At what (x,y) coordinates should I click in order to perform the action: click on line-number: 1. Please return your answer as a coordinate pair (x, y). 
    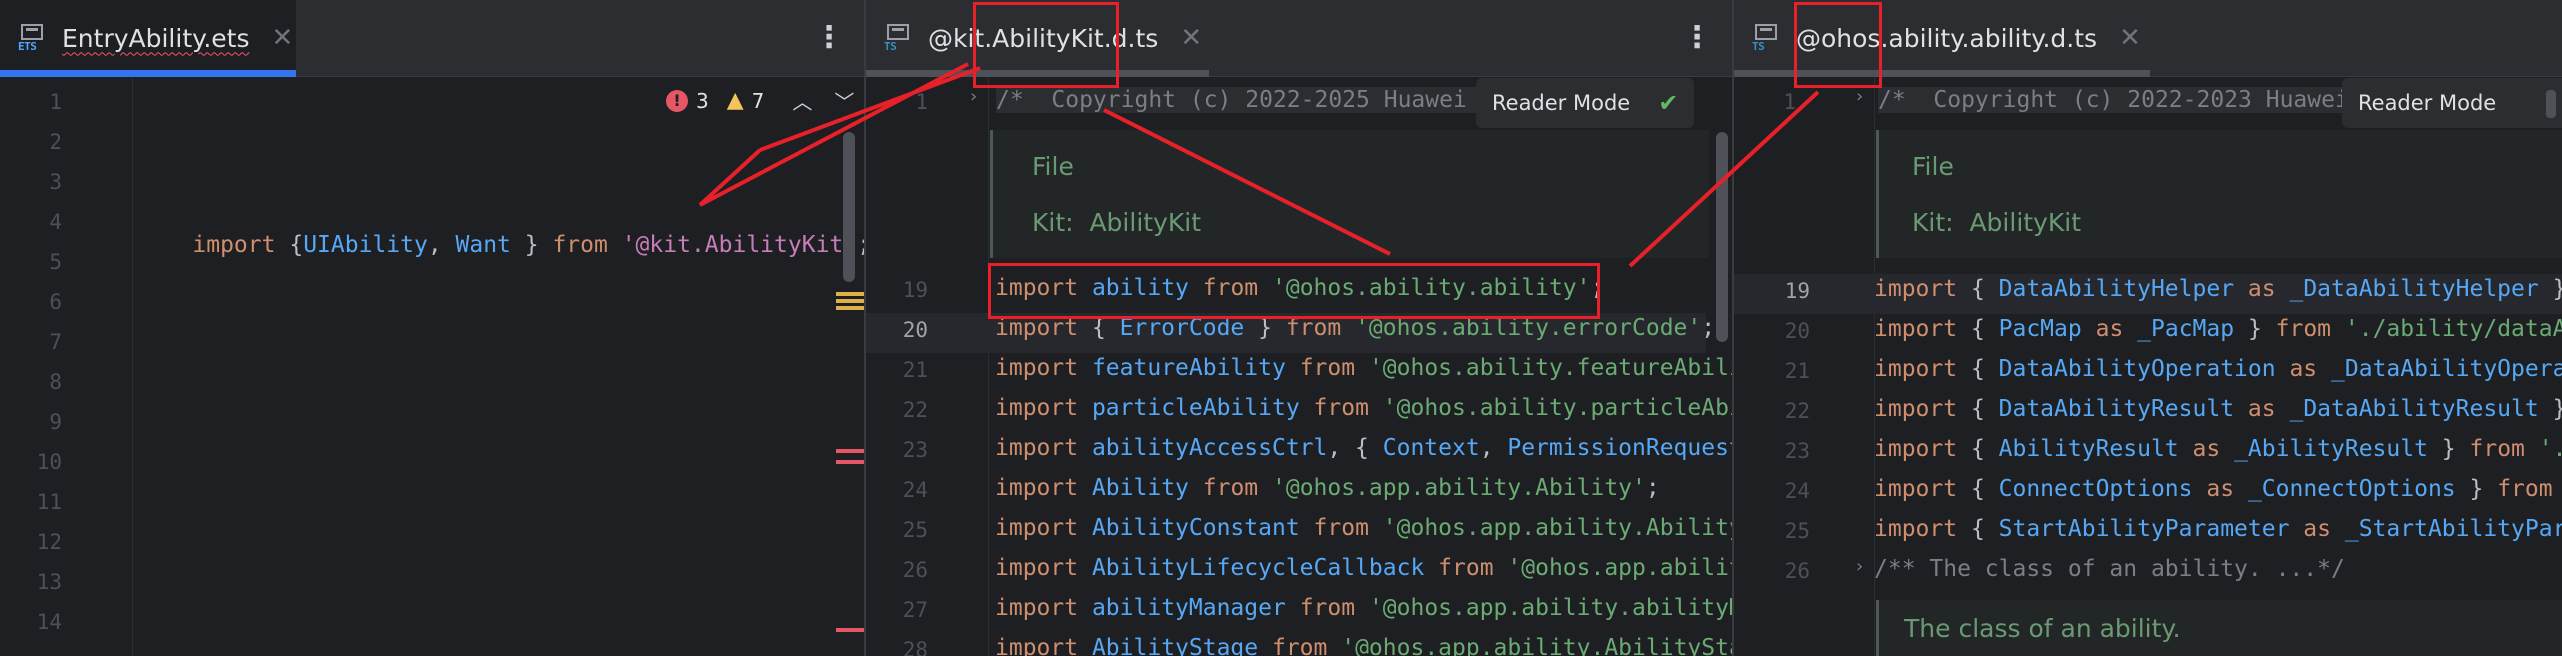
    Looking at the image, I should click on (55, 102).